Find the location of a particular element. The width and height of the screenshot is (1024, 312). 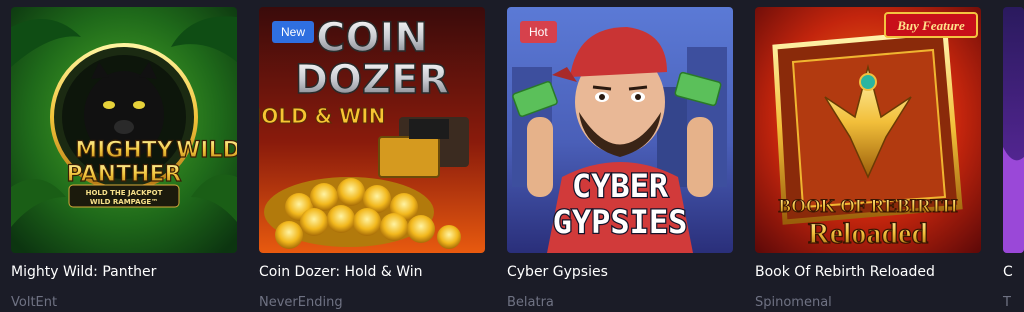

game-provider: Spinomenal is located at coordinates (793, 302).